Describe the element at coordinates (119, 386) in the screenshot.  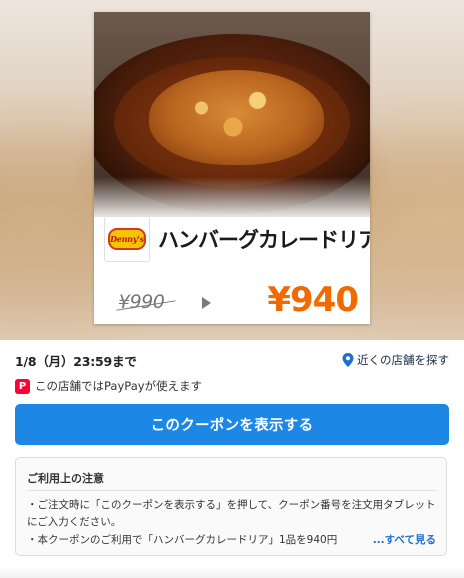
I see `paypay-notice-text: この店舗ではPayPayが使えます` at that location.